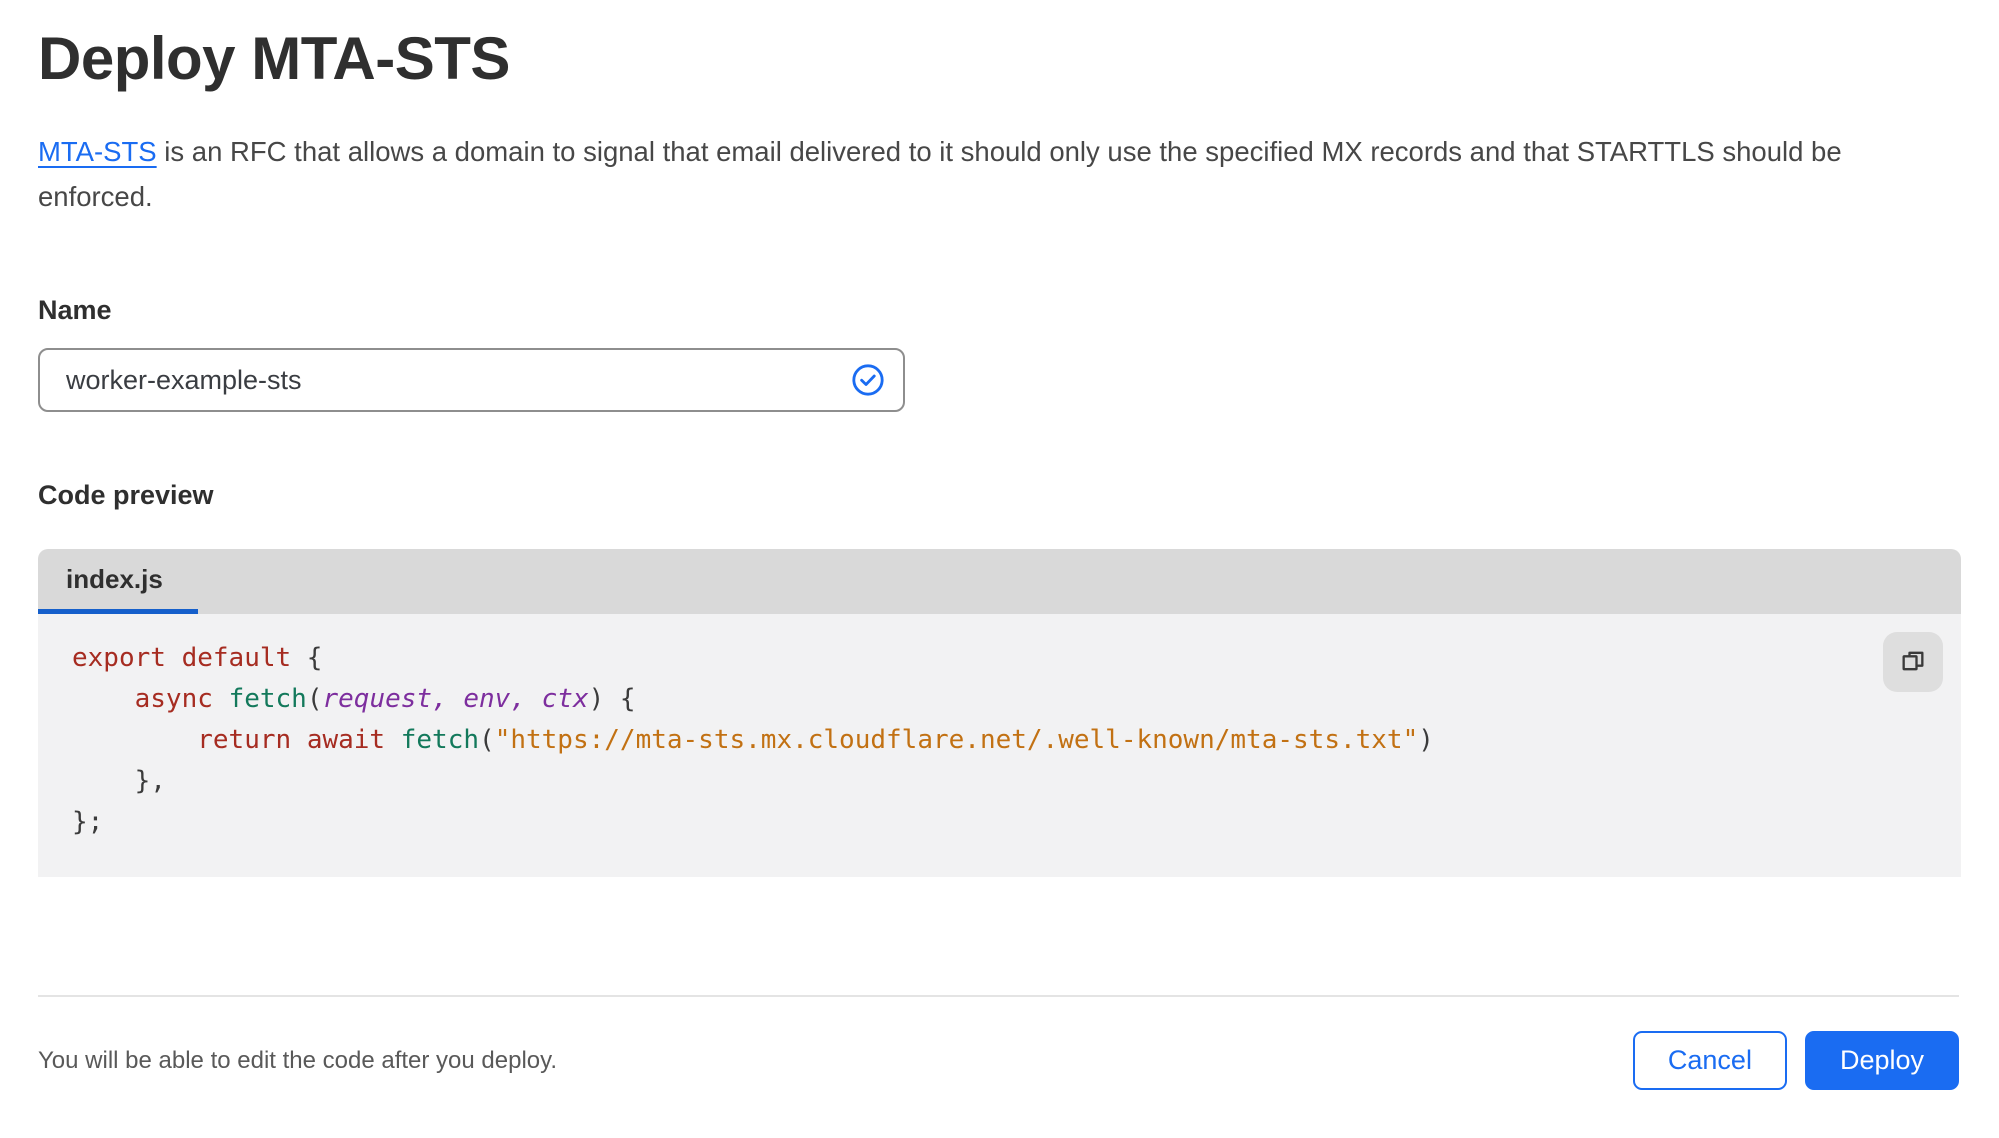 This screenshot has height=1138, width=1999. I want to click on check-circle-icon, so click(868, 380).